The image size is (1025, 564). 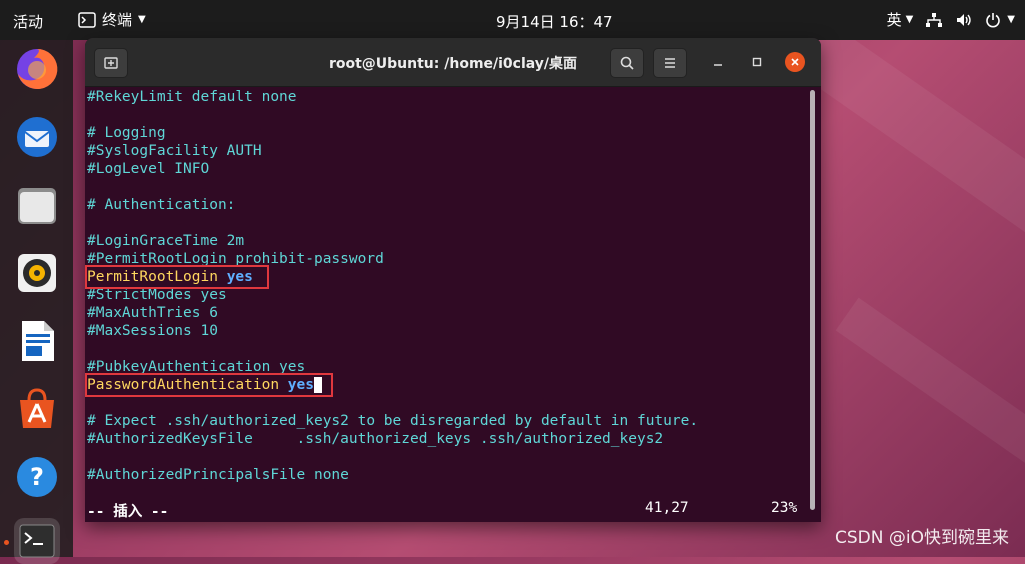 What do you see at coordinates (117, 20) in the screenshot?
I see `app-menu-label: 终端` at bounding box center [117, 20].